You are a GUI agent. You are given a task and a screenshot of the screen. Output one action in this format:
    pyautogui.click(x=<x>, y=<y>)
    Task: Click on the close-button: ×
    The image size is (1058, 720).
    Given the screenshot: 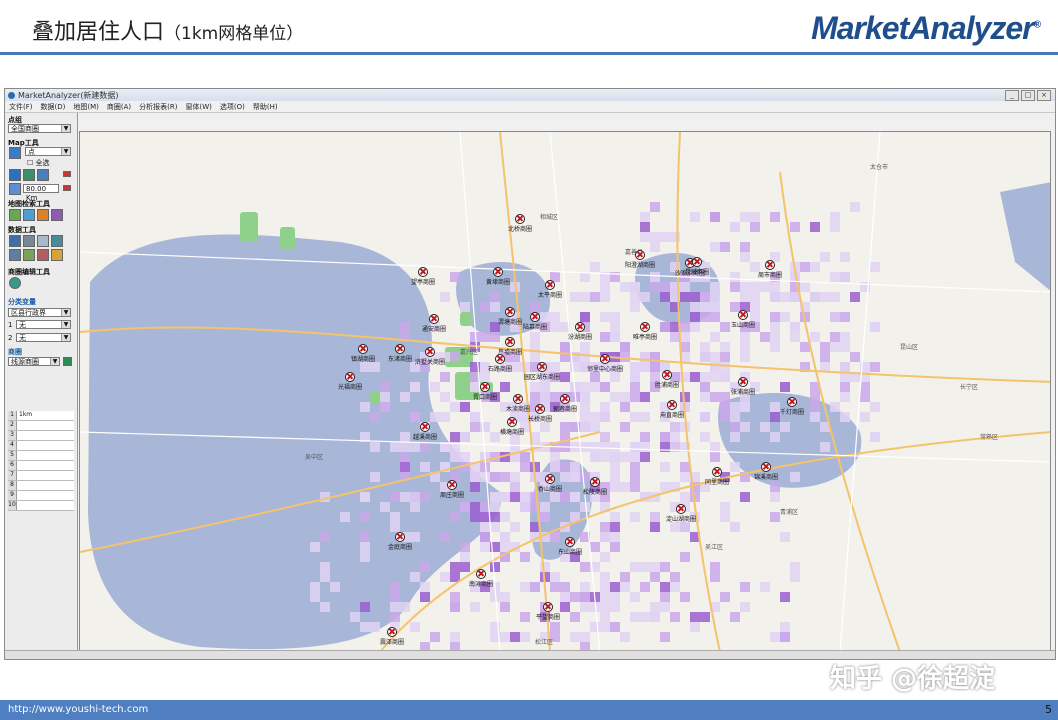 What is the action you would take?
    pyautogui.click(x=1044, y=95)
    